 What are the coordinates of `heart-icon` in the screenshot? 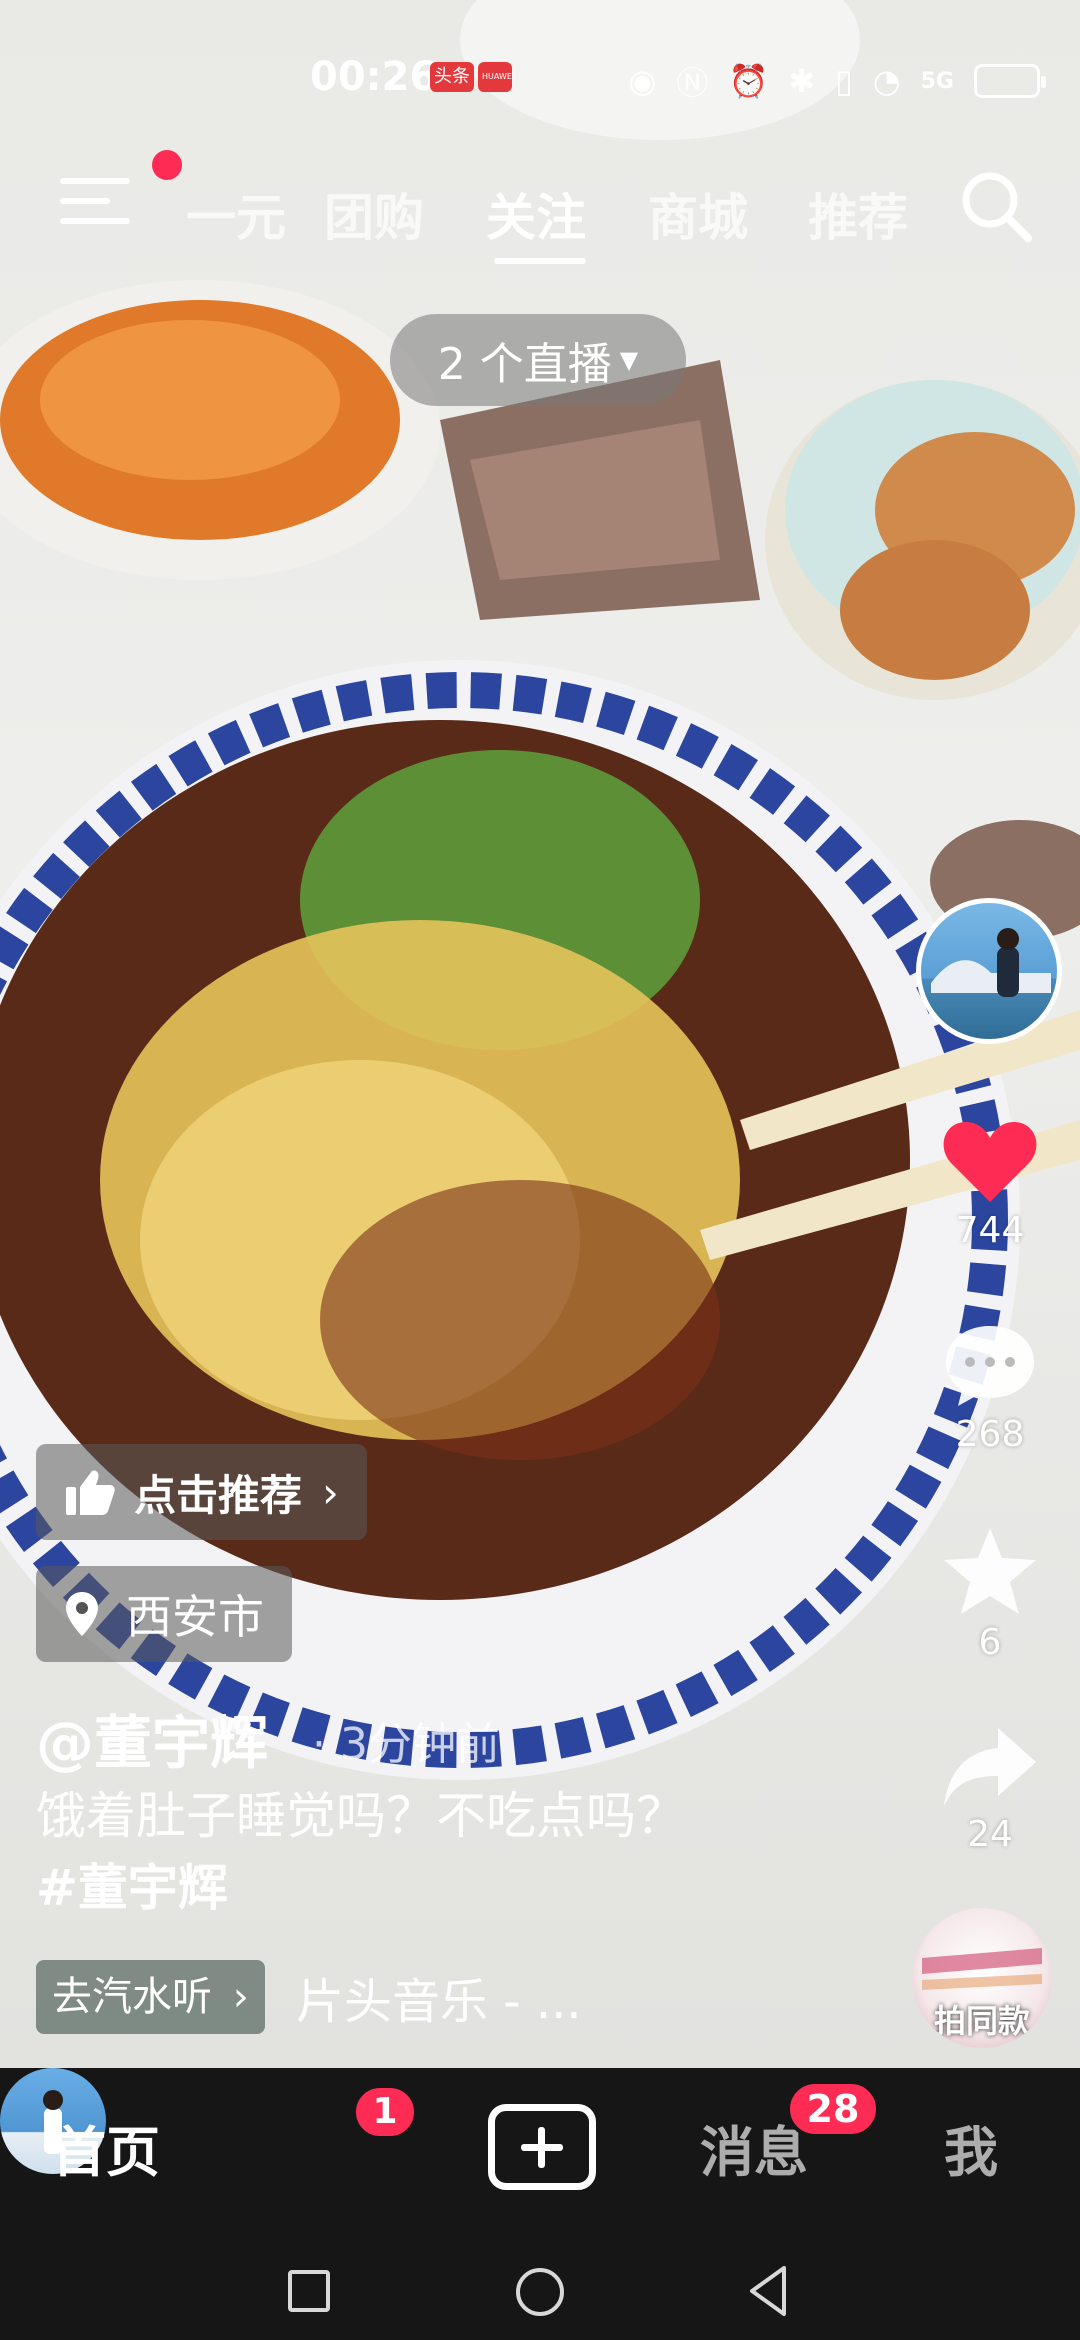 It's located at (990, 1162).